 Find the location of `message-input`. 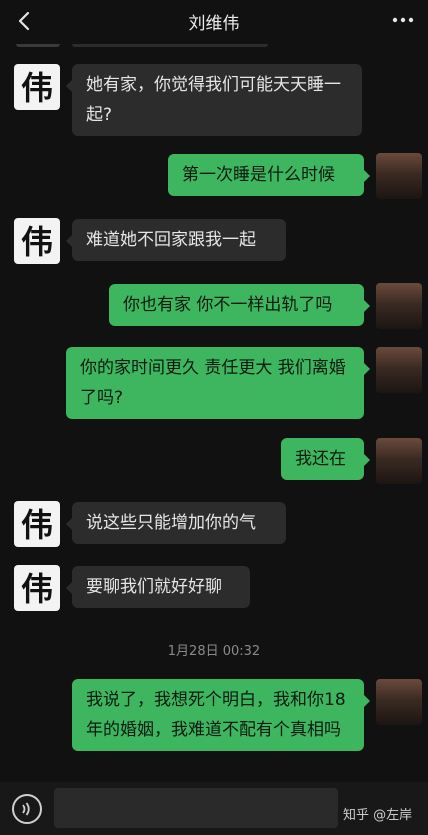

message-input is located at coordinates (196, 808).